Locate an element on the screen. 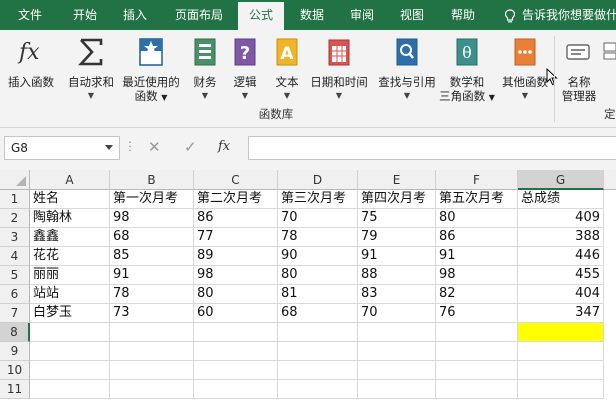 The height and width of the screenshot is (400, 616). table-cell: 85 is located at coordinates (152, 256).